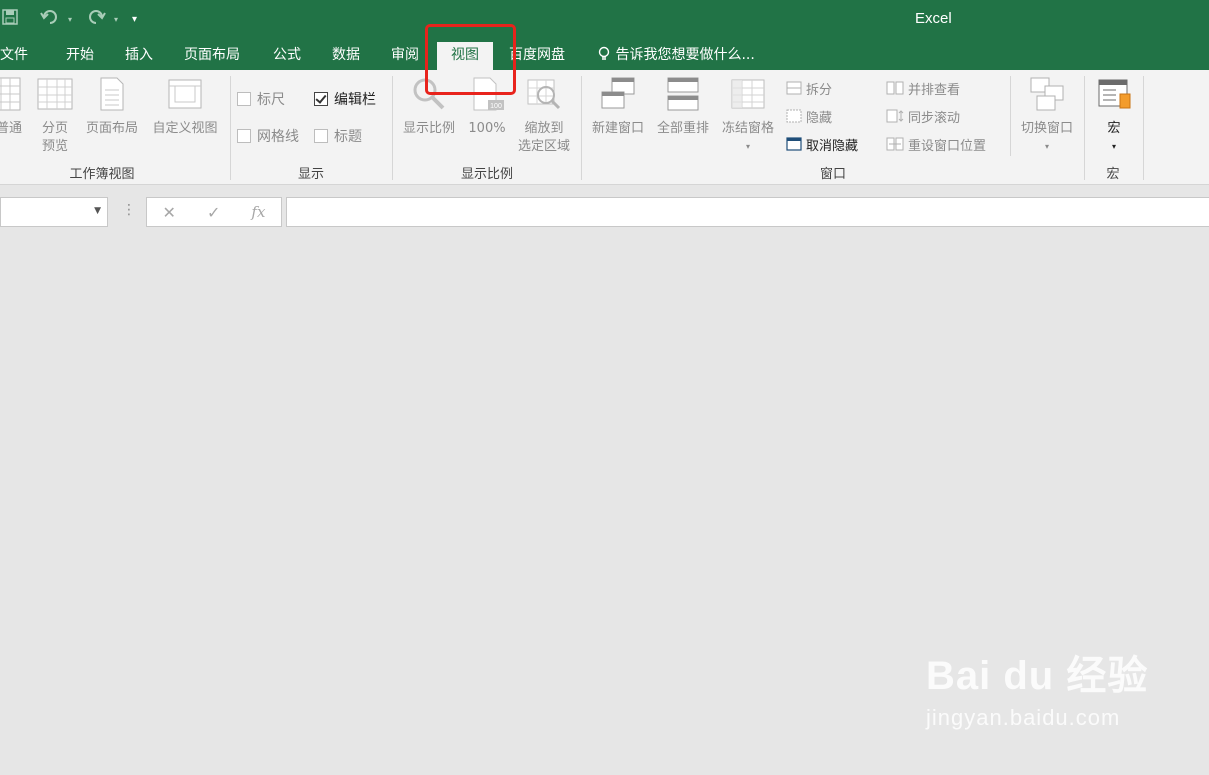 The height and width of the screenshot is (775, 1209). What do you see at coordinates (544, 97) in the screenshot?
I see `zoom-to-selection-icon` at bounding box center [544, 97].